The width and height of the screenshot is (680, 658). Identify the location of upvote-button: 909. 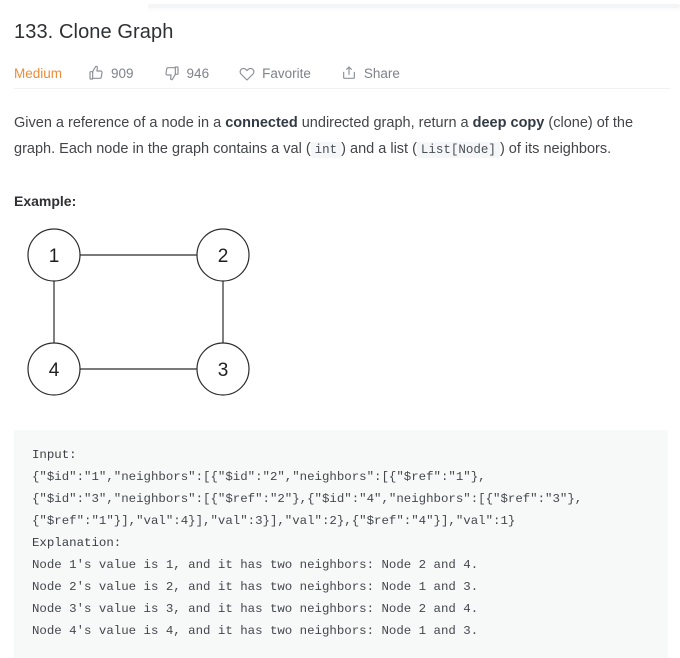
(111, 73).